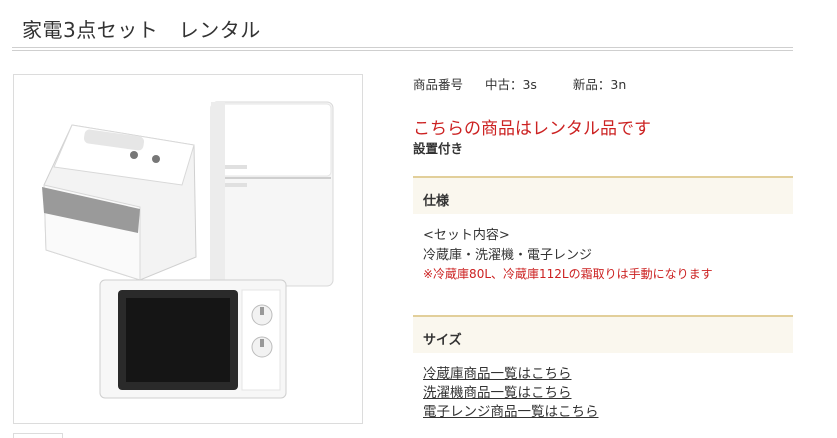 The image size is (837, 438). What do you see at coordinates (568, 274) in the screenshot?
I see `defrost-note: ※冷蔵庫80L、冷蔵庫112Lの霜取りは手動になります` at bounding box center [568, 274].